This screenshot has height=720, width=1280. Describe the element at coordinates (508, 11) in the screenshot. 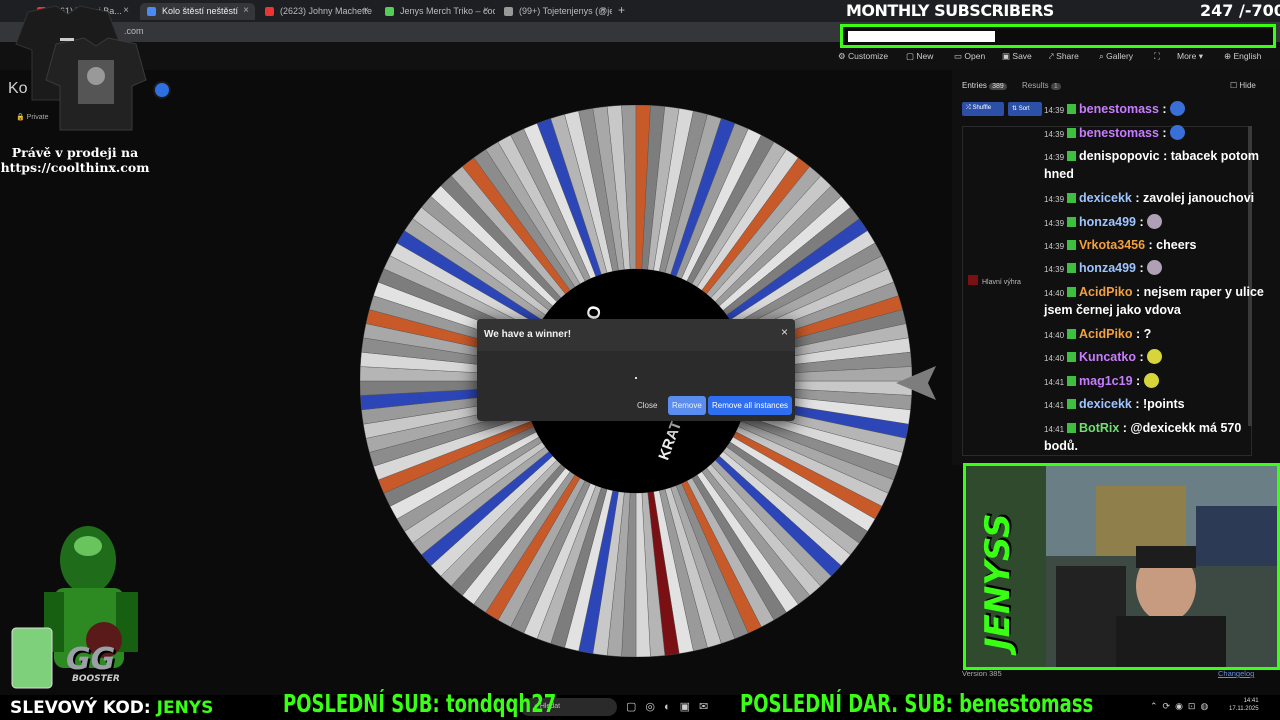

I see `tiktok-icon` at that location.